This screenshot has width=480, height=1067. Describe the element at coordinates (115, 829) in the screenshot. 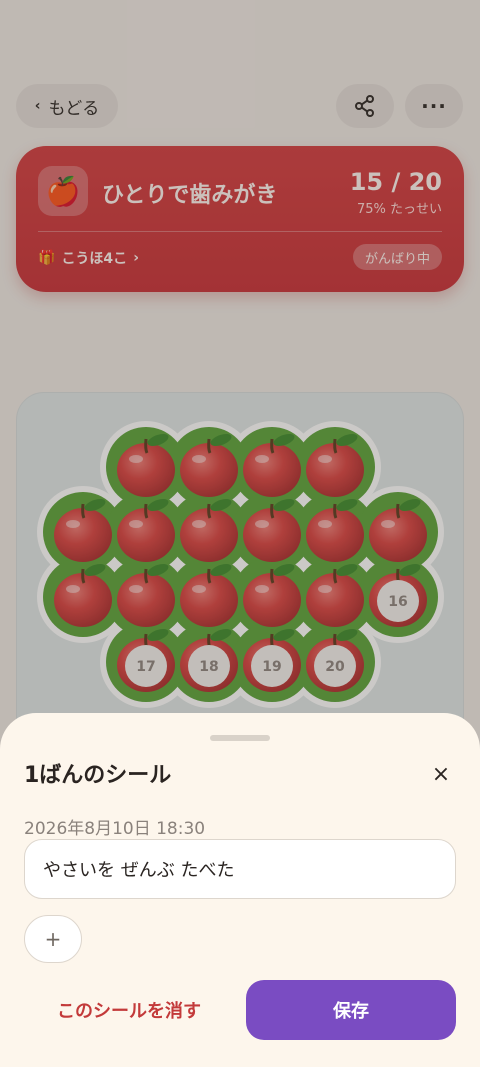

I see `sticker-date: 2026年8月10日 18:30` at that location.